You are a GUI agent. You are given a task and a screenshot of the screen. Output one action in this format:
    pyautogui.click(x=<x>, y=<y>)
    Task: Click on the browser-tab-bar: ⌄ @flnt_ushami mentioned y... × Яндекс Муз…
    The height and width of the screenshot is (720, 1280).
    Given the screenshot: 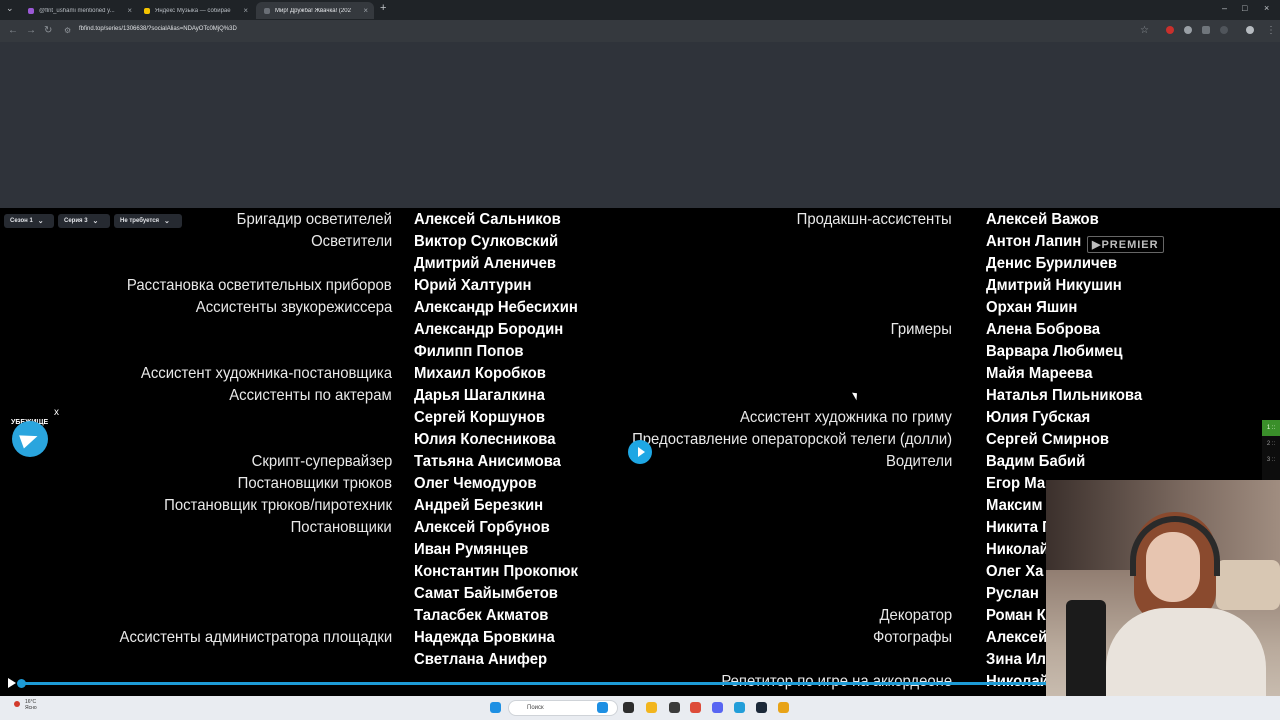 What is the action you would take?
    pyautogui.click(x=640, y=10)
    